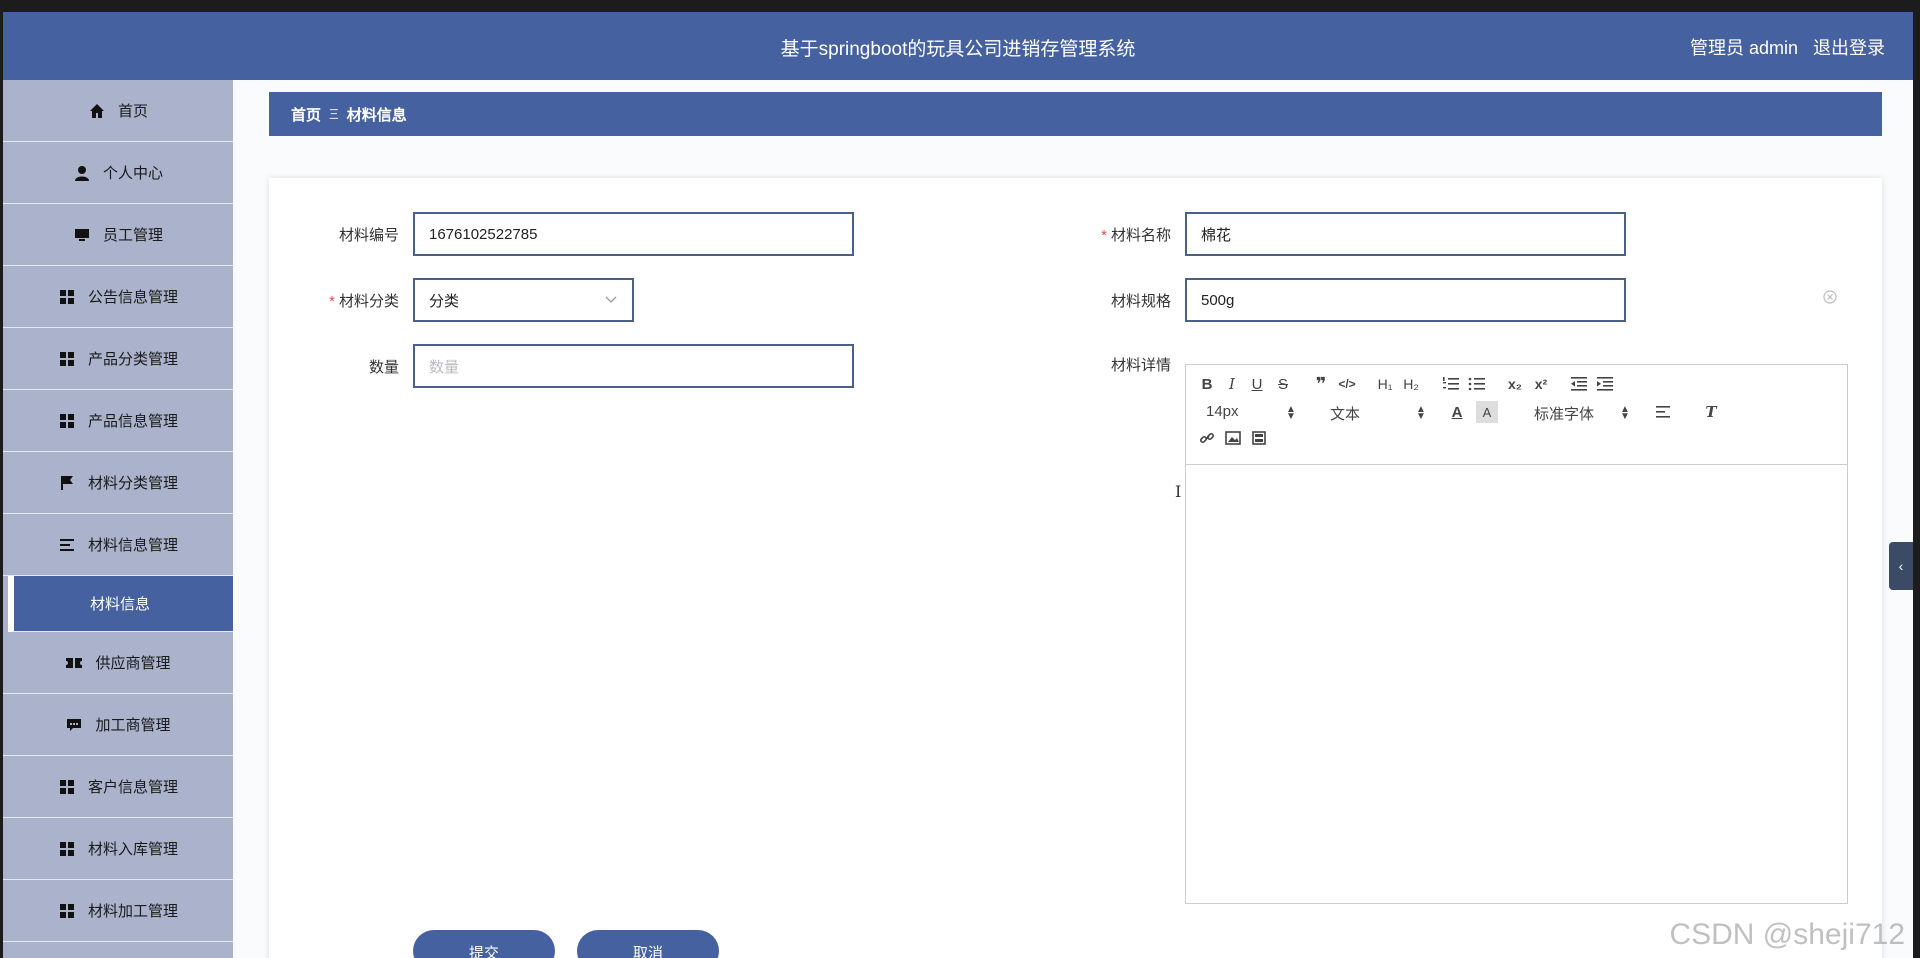  I want to click on sidebar-item-label: 公告信息管理, so click(132, 297).